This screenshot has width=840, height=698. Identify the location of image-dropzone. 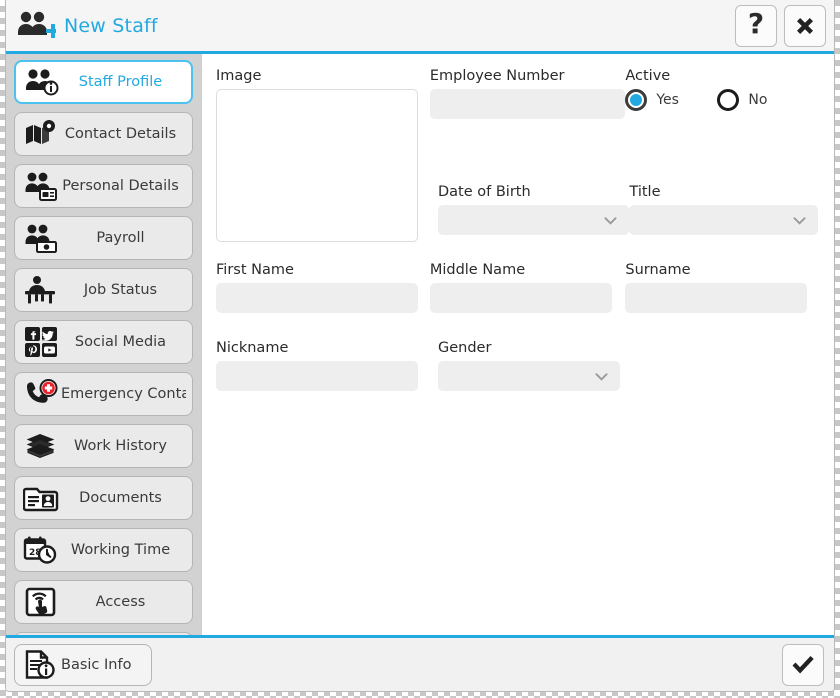
(317, 165).